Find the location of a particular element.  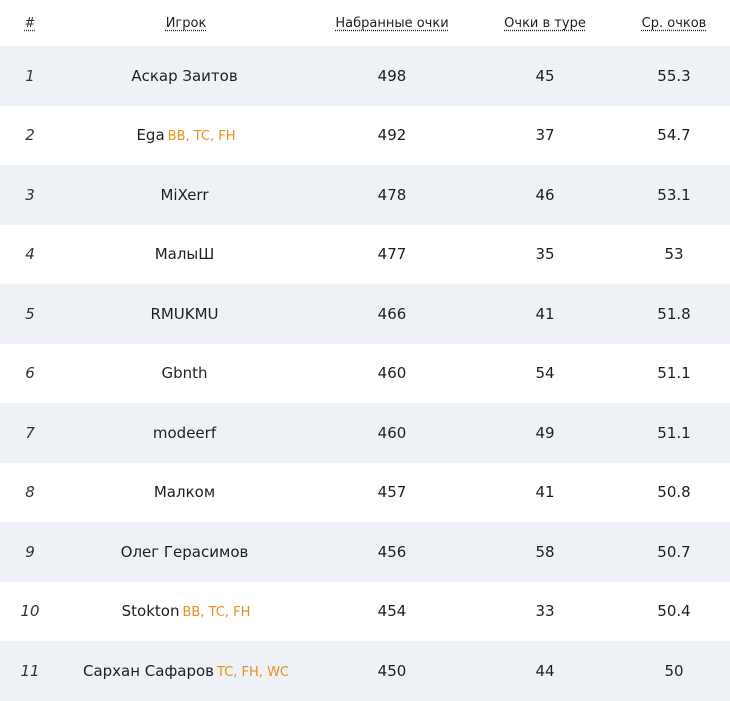

table-row: 3 MiXerr 478 46 53.1 is located at coordinates (365, 195).